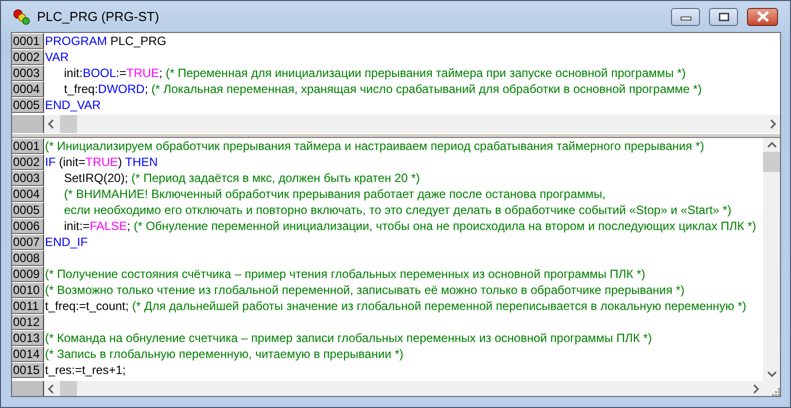 This screenshot has width=791, height=408. Describe the element at coordinates (28, 338) in the screenshot. I see `line-number: 0013` at that location.